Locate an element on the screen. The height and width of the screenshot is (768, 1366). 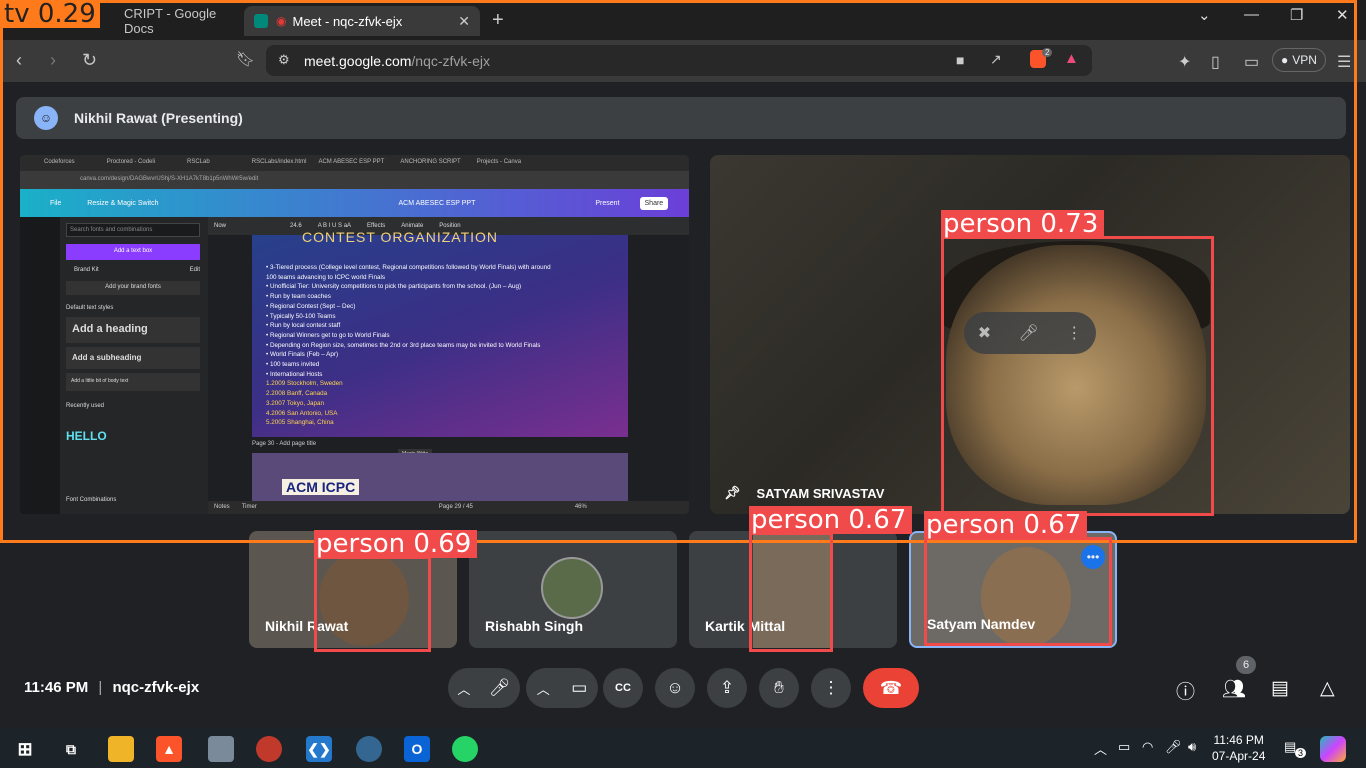
meeting-info: 11:46 PM | nqc-zfvk-ejx is located at coordinates (111, 687).